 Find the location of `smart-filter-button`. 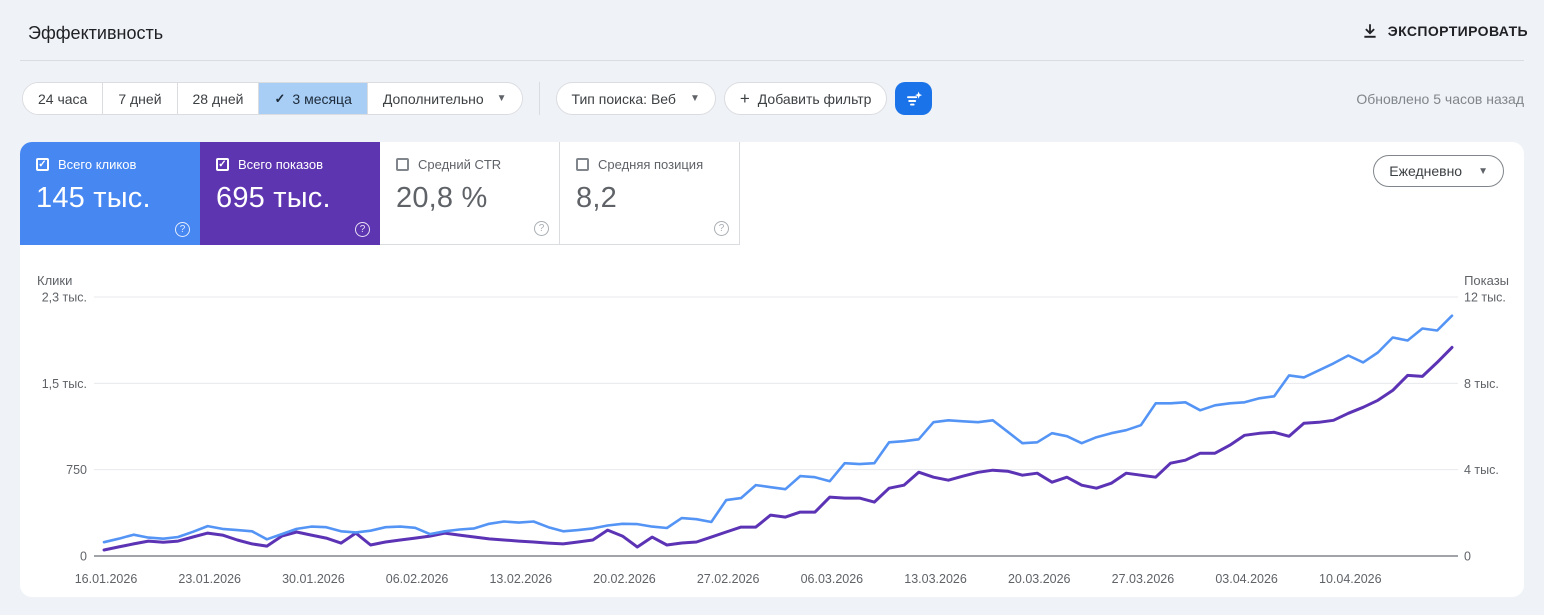

smart-filter-button is located at coordinates (914, 98).